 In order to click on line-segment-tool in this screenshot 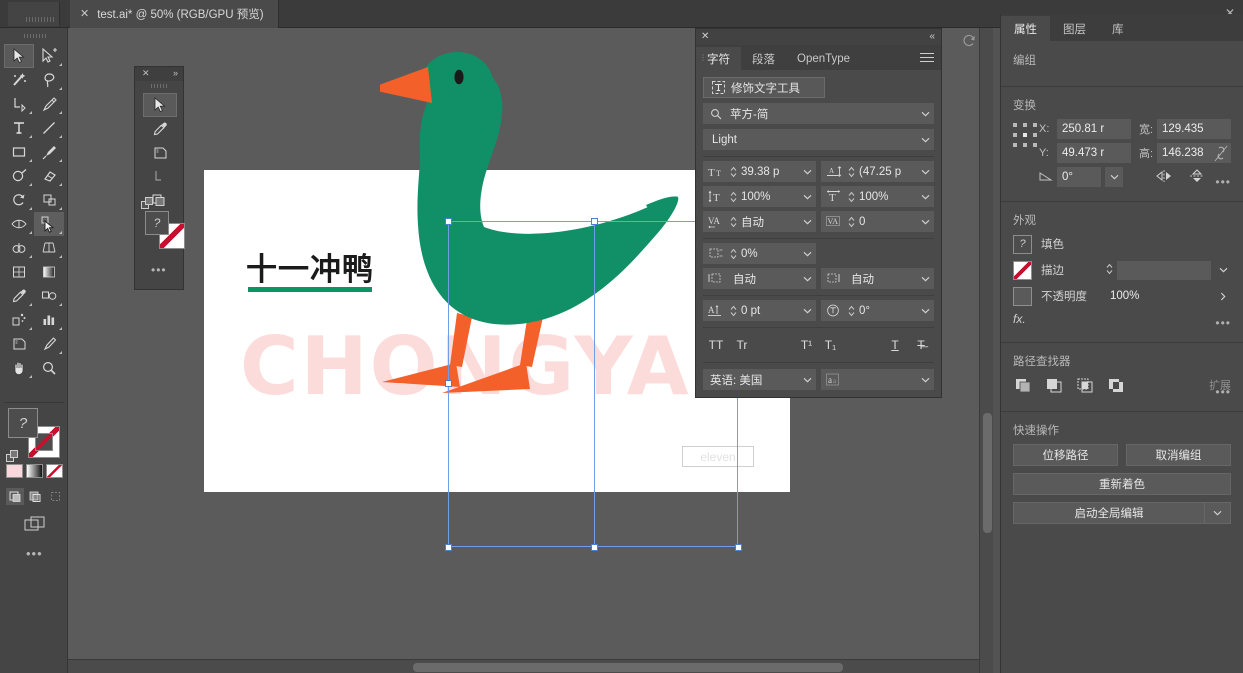, I will do `click(49, 128)`.